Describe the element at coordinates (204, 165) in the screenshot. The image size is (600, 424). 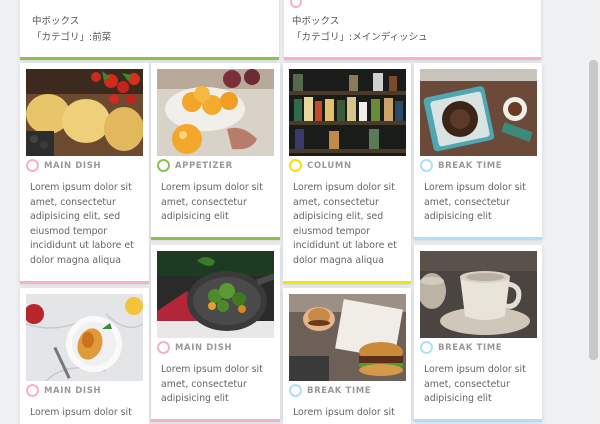
I see `category-name: APPETIZER` at that location.